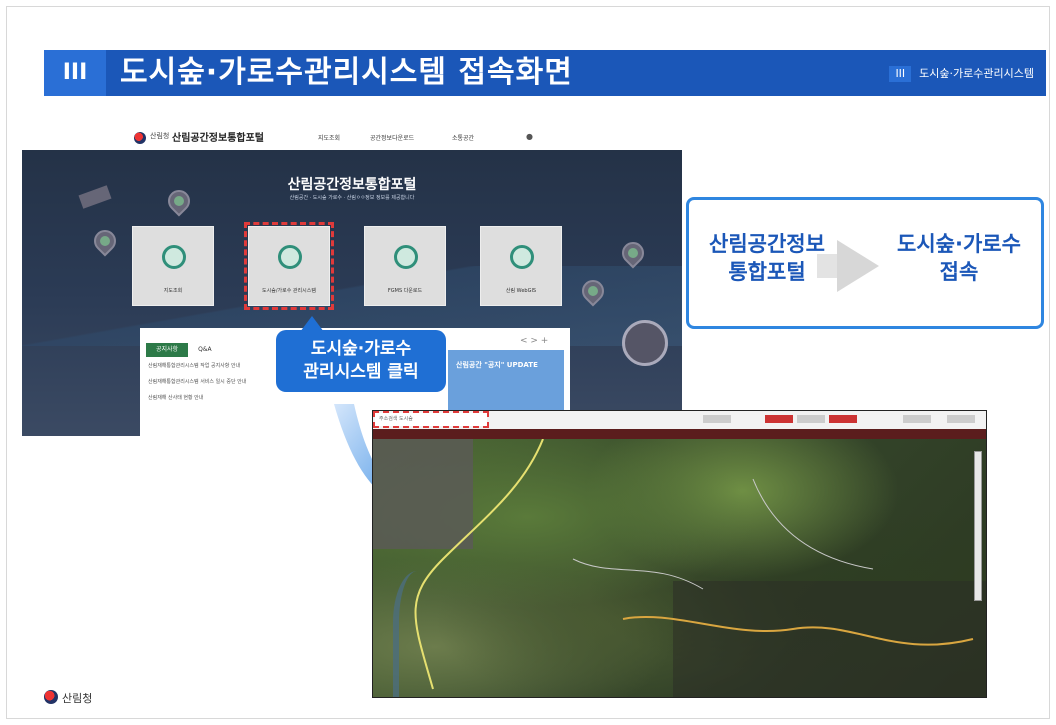  I want to click on map-search-input: 주소검색 도시숲, so click(431, 419).